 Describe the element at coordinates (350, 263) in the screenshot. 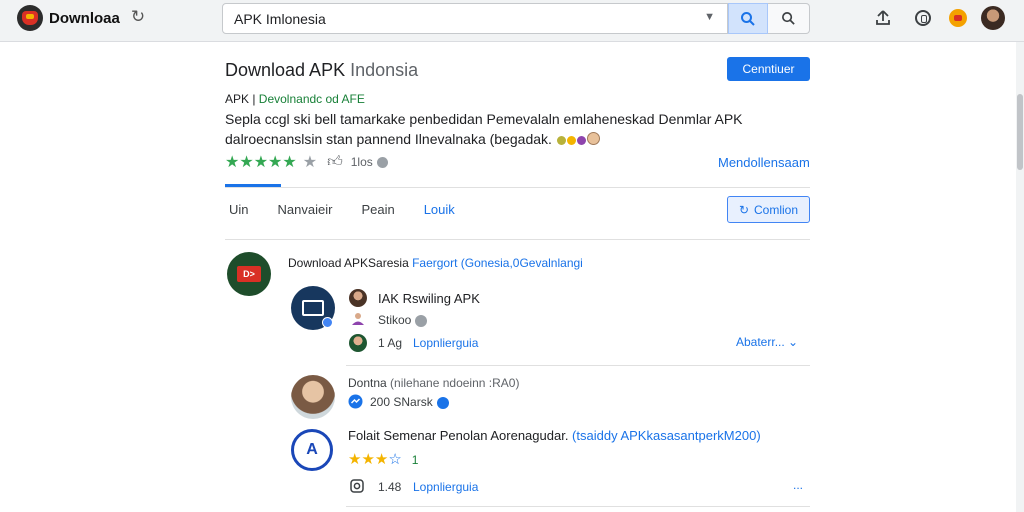

I see `feed-header-text: Download APKSaresia` at that location.